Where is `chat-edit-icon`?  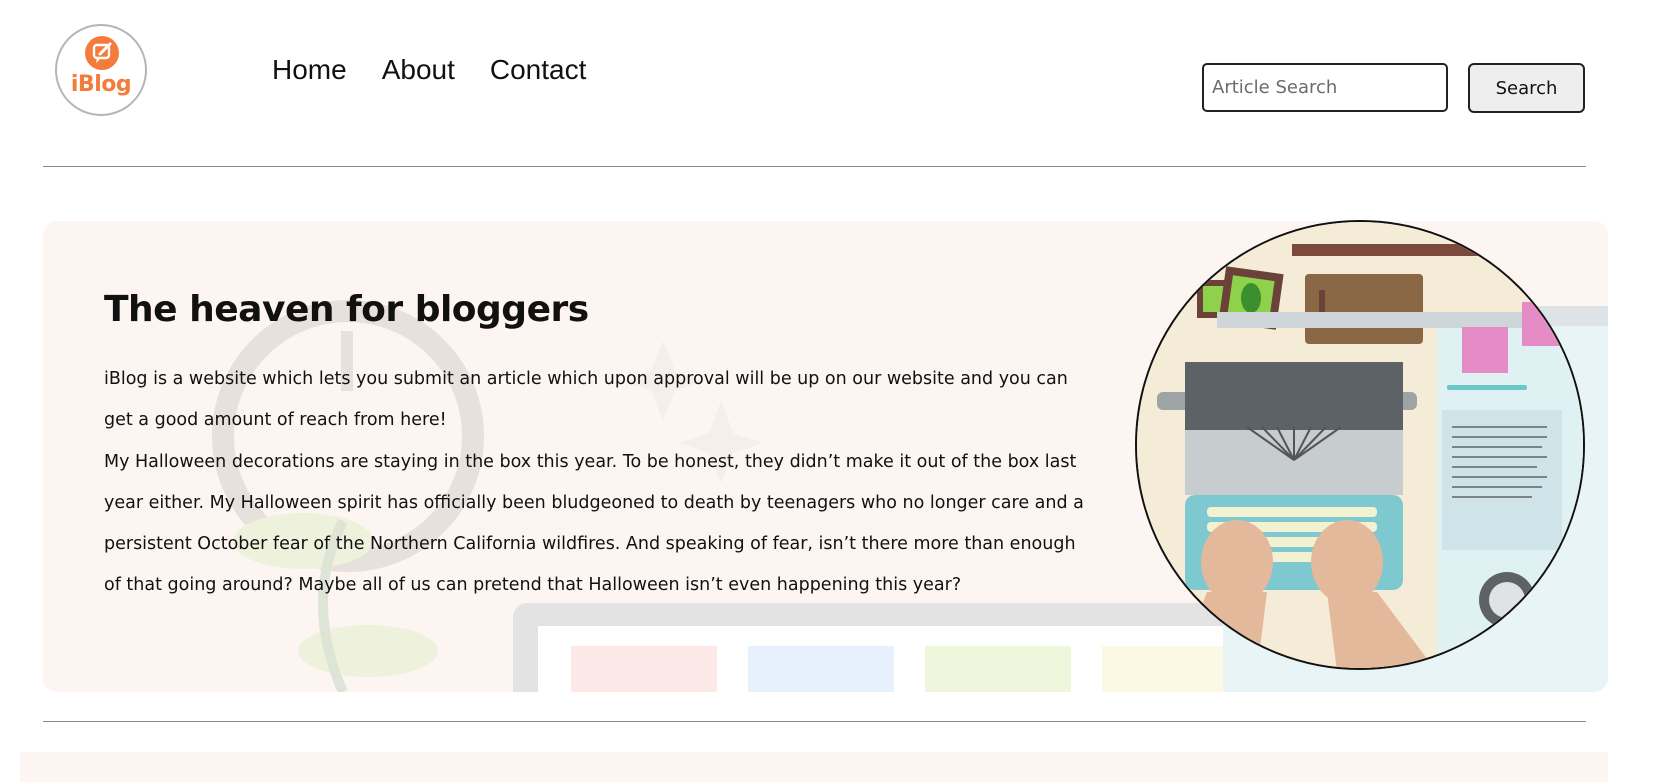
chat-edit-icon is located at coordinates (102, 53).